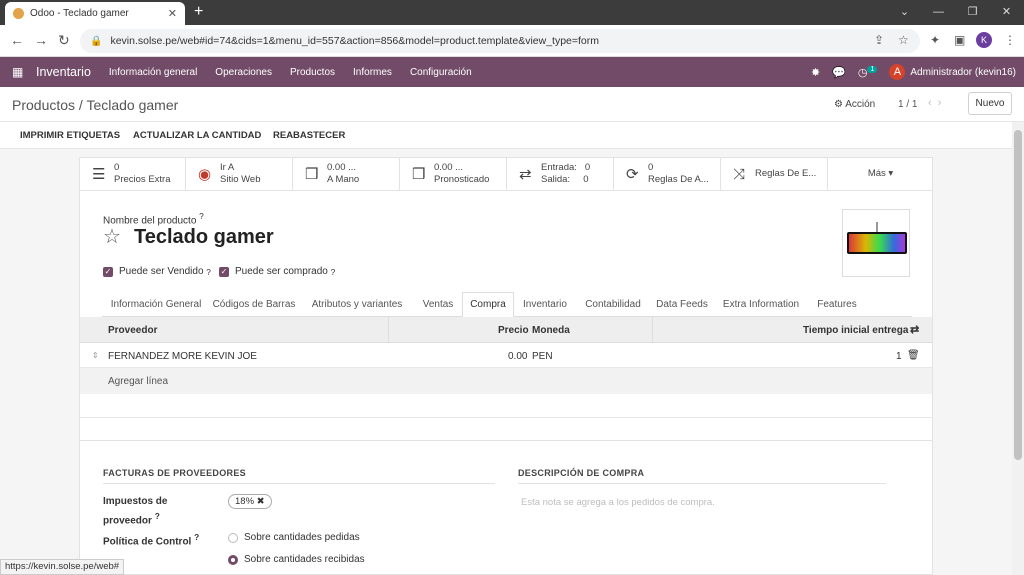 The image size is (1024, 575). What do you see at coordinates (95, 355) in the screenshot?
I see `drag-handle-icon: ⇕` at bounding box center [95, 355].